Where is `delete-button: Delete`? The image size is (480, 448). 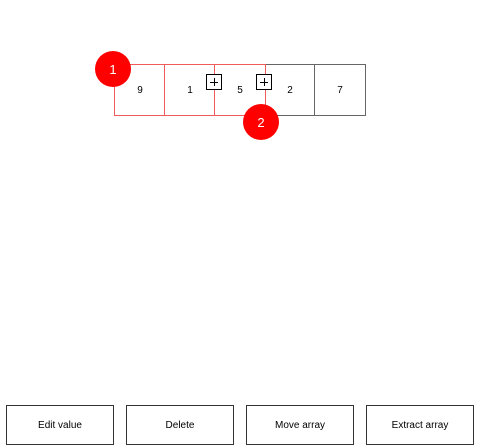 delete-button: Delete is located at coordinates (180, 425).